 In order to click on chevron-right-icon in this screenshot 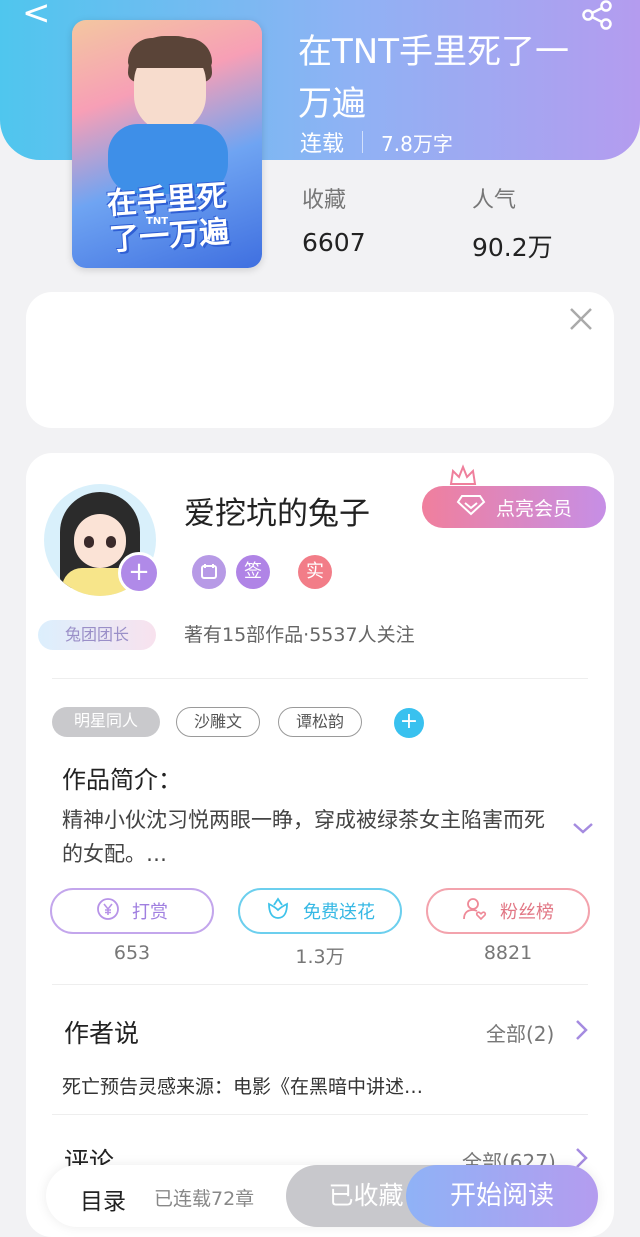, I will do `click(582, 1030)`.